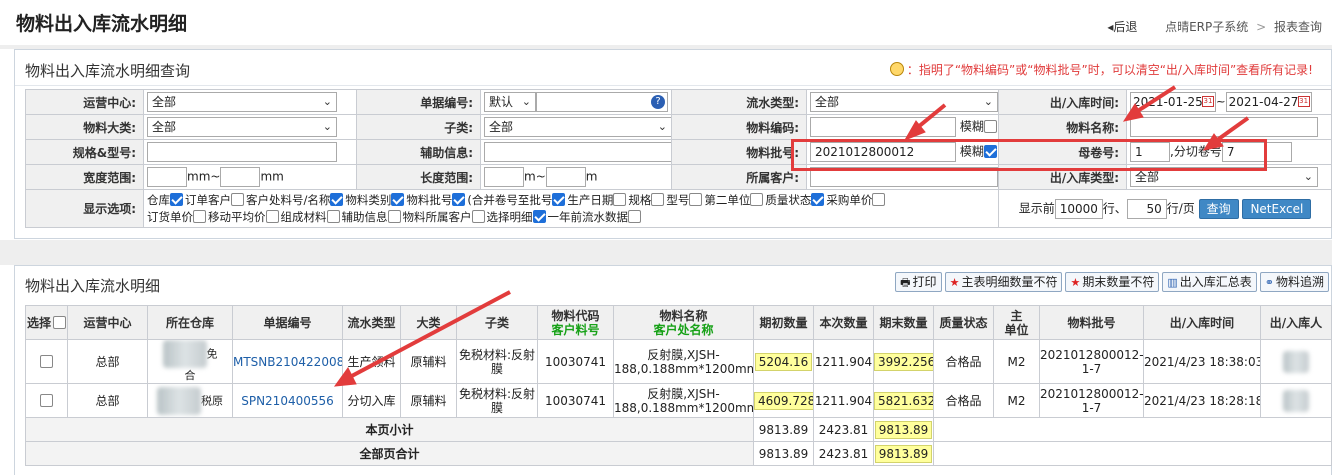 Image resolution: width=1332 pixels, height=475 pixels. I want to click on col-qty-begin: 期初数量, so click(783, 322).